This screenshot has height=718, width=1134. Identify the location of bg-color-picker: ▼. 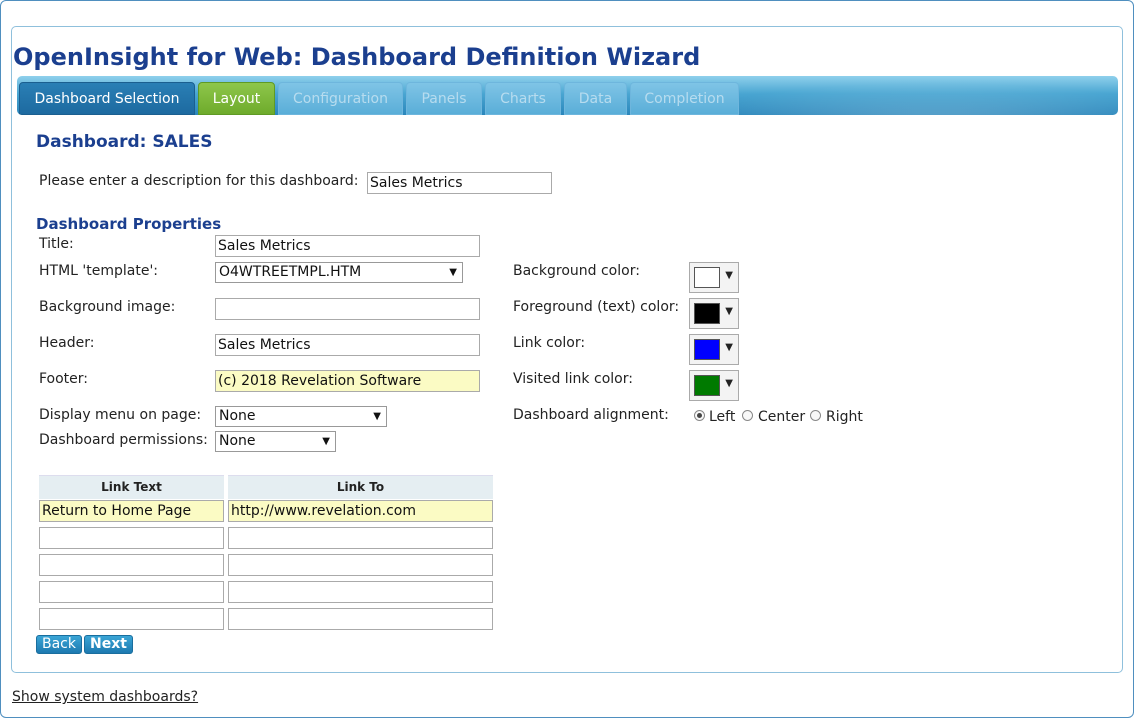
(714, 277).